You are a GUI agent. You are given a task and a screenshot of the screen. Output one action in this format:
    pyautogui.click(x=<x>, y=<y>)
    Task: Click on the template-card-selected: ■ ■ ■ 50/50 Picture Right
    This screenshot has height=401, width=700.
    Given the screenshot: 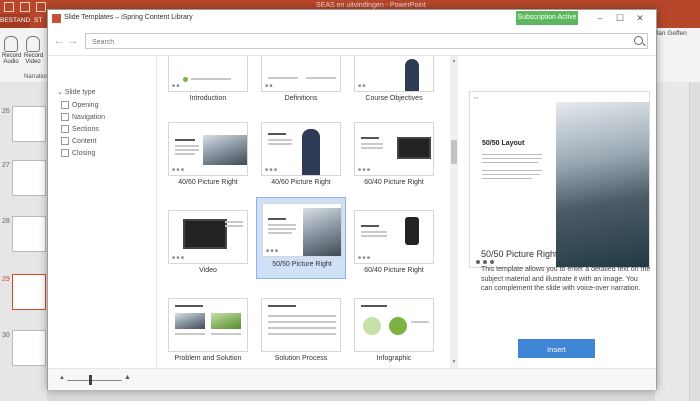 What is the action you would take?
    pyautogui.click(x=301, y=238)
    